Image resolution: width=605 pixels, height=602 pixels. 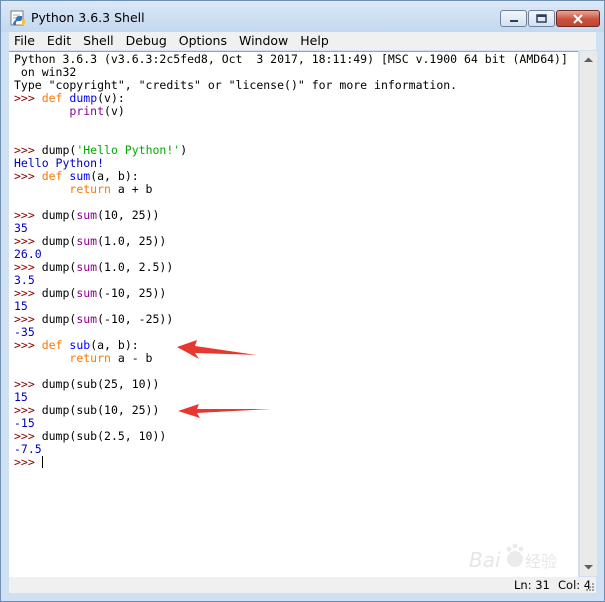 What do you see at coordinates (291, 436) in the screenshot?
I see `shell-line: >>> dump(sub(2.5, 10))` at bounding box center [291, 436].